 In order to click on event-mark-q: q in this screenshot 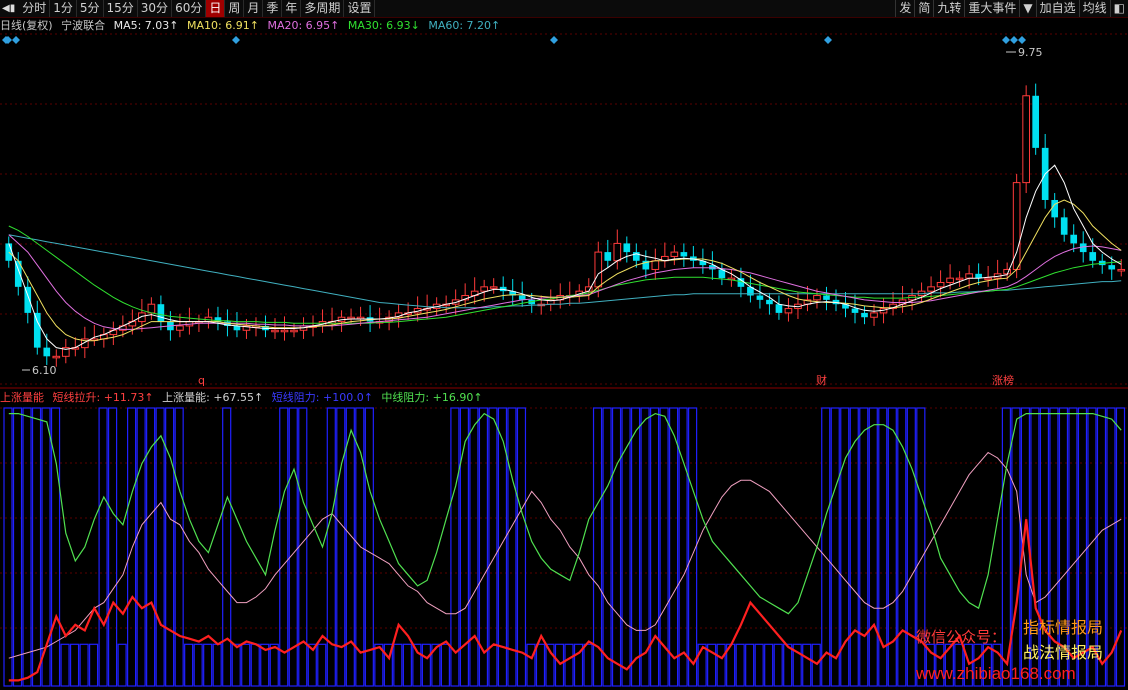, I will do `click(201, 380)`.